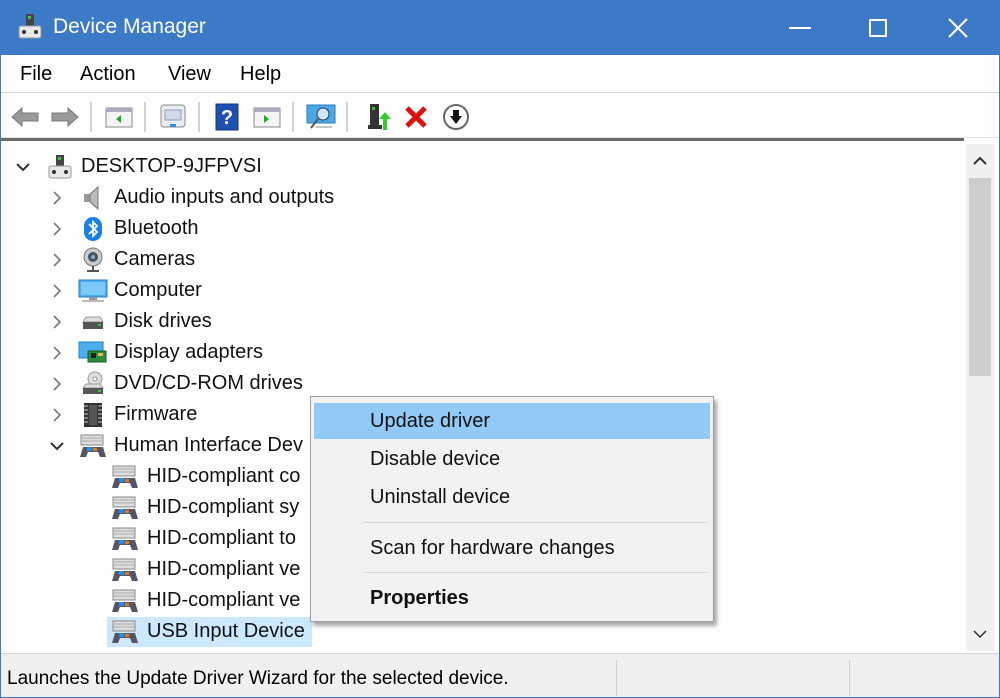 Image resolution: width=1000 pixels, height=698 pixels. Describe the element at coordinates (65, 117) in the screenshot. I see `forward-button` at that location.